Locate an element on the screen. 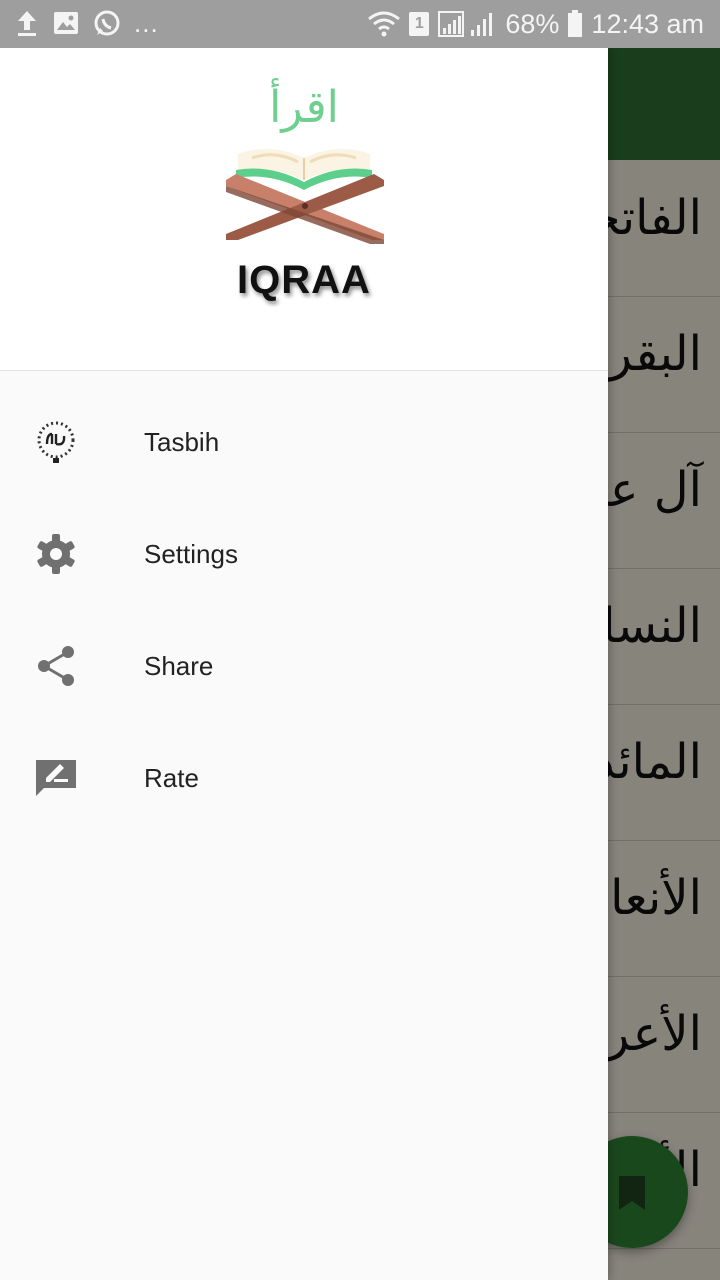 The width and height of the screenshot is (720, 1280). whatsapp-icon is located at coordinates (107, 23).